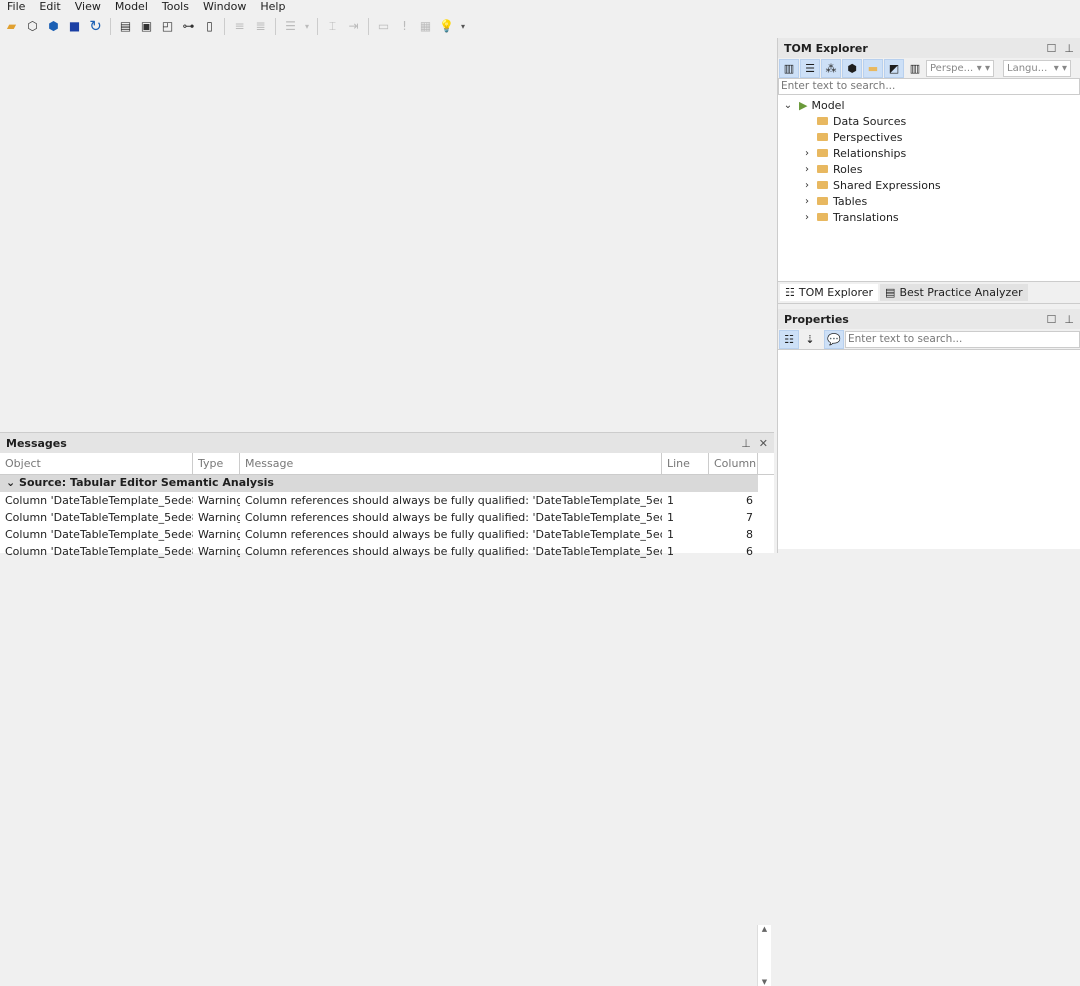 This screenshot has height=986, width=1080. What do you see at coordinates (929, 137) in the screenshot?
I see `tree-node: Perspectives` at bounding box center [929, 137].